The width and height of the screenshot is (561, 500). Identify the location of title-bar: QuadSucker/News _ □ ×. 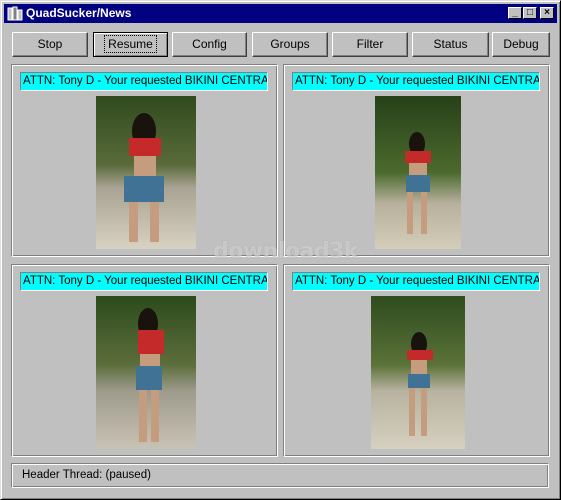
(280, 13).